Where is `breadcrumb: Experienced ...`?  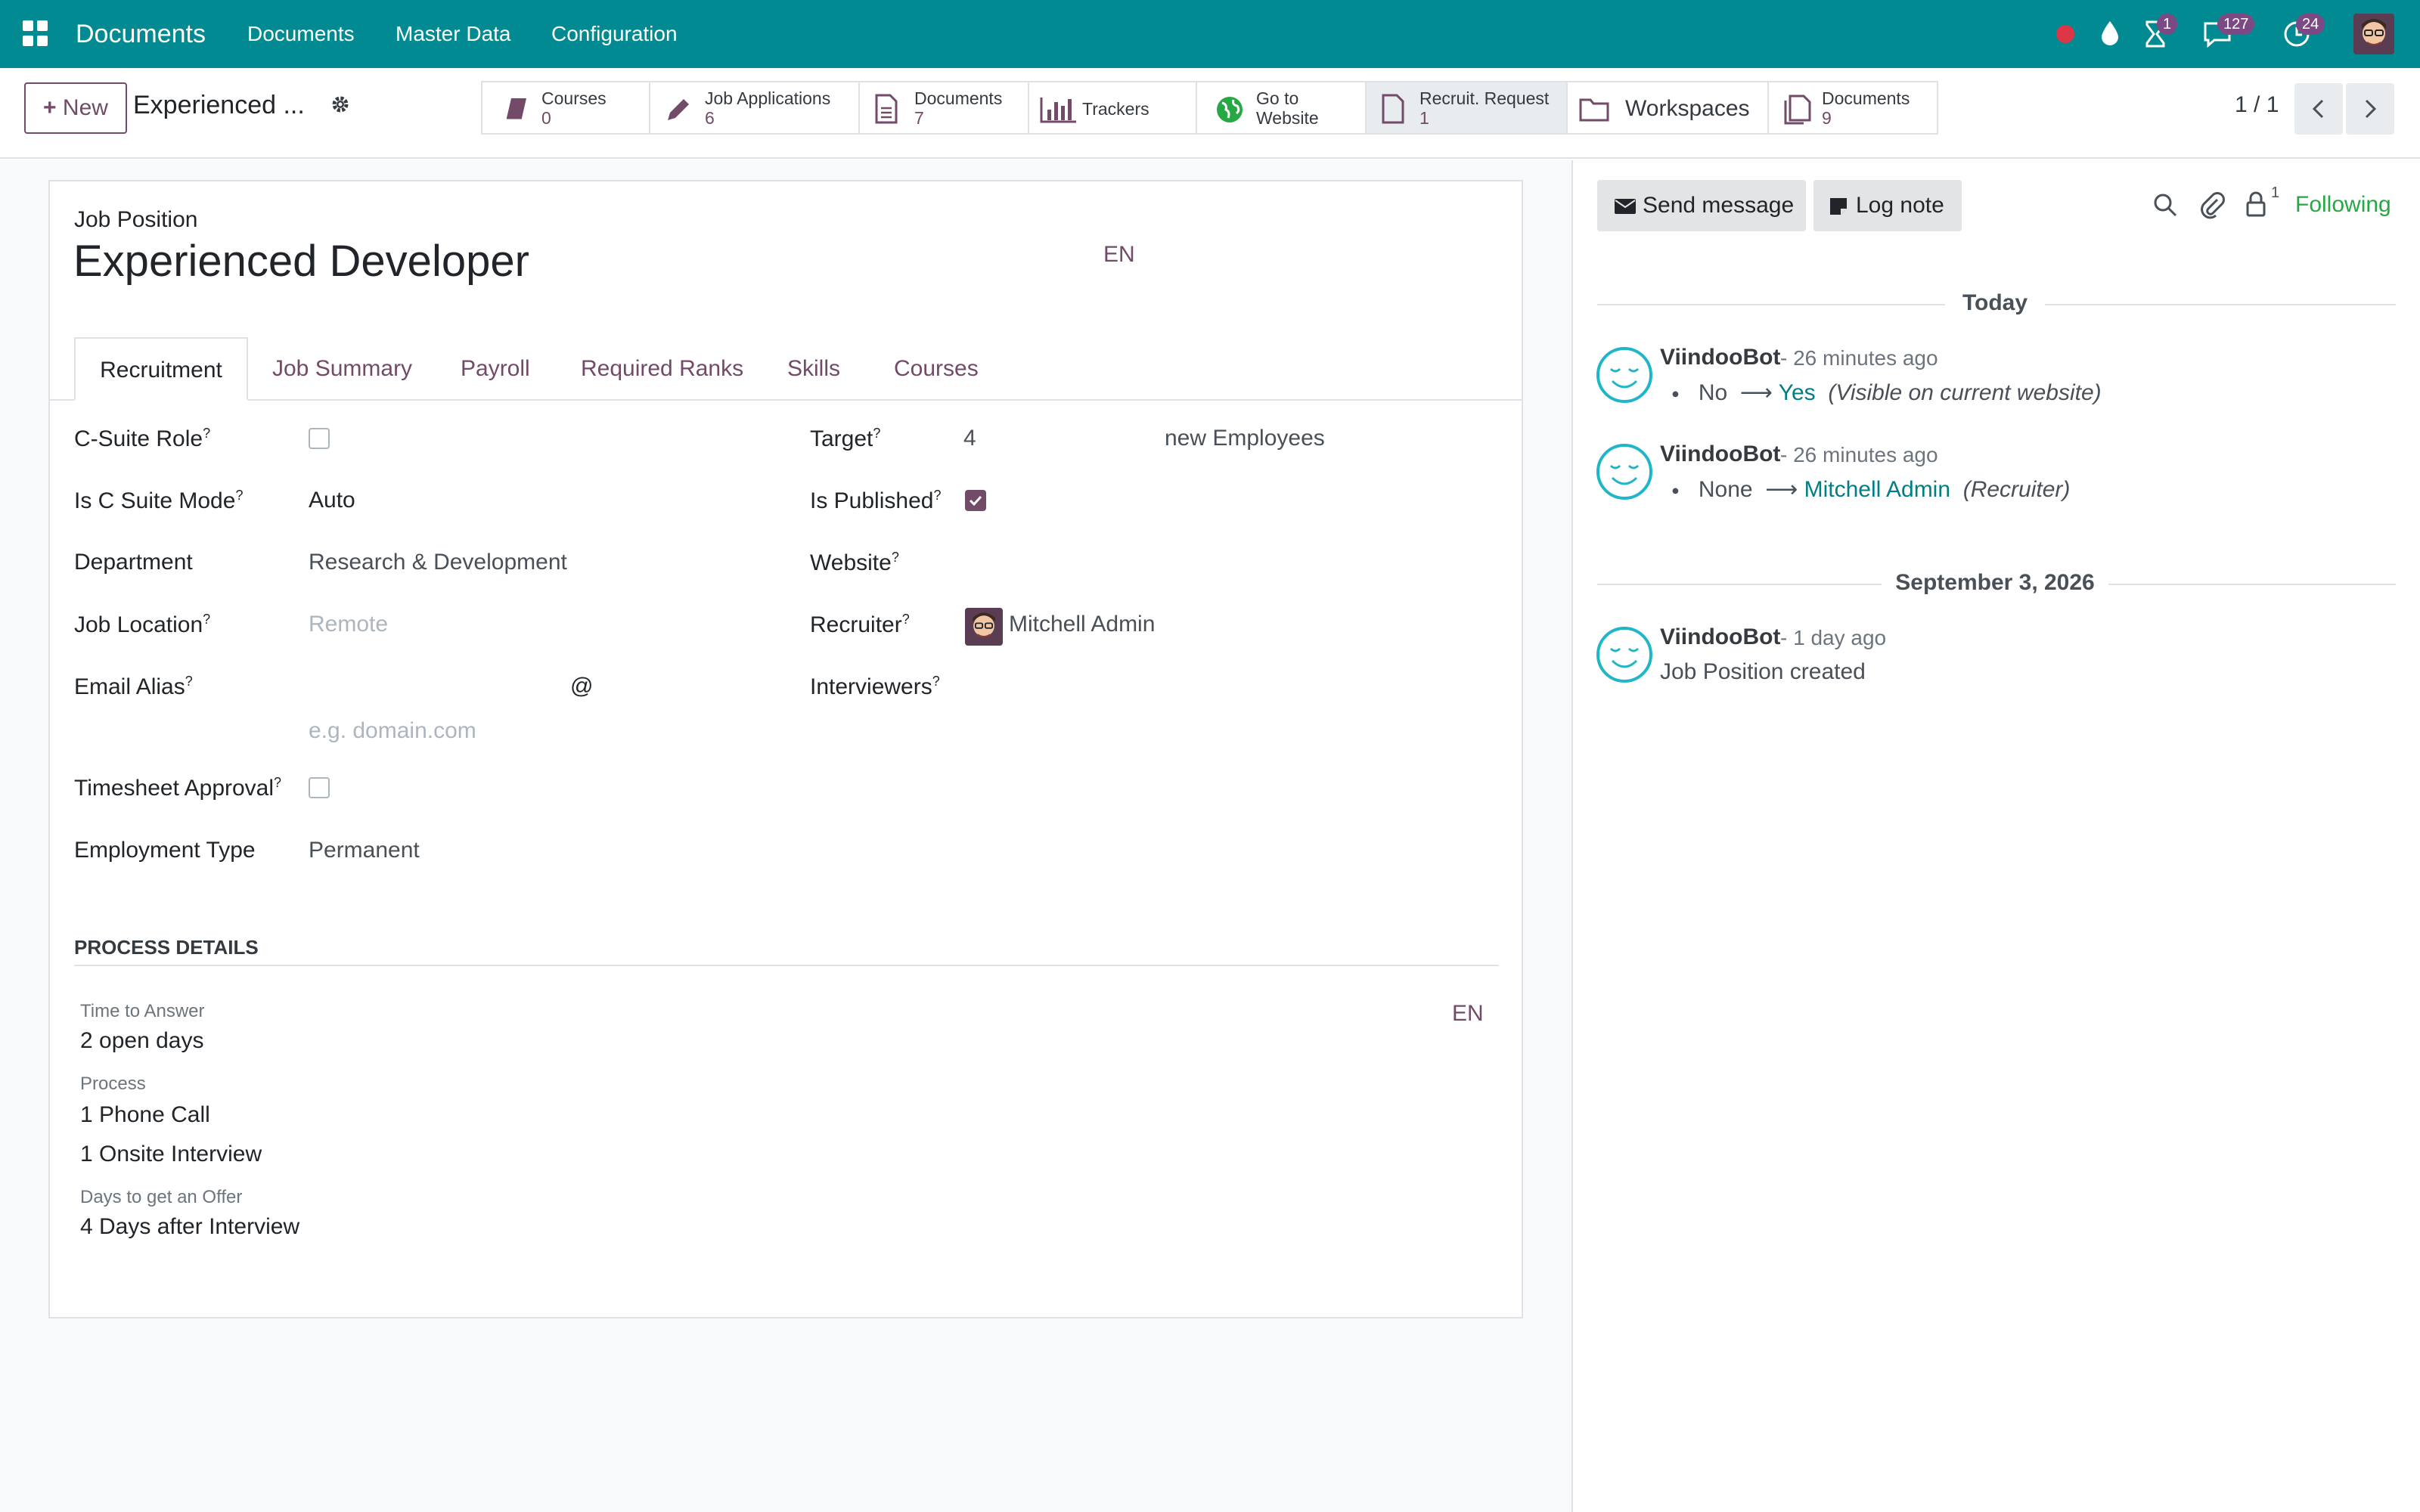
breadcrumb: Experienced ... is located at coordinates (219, 105).